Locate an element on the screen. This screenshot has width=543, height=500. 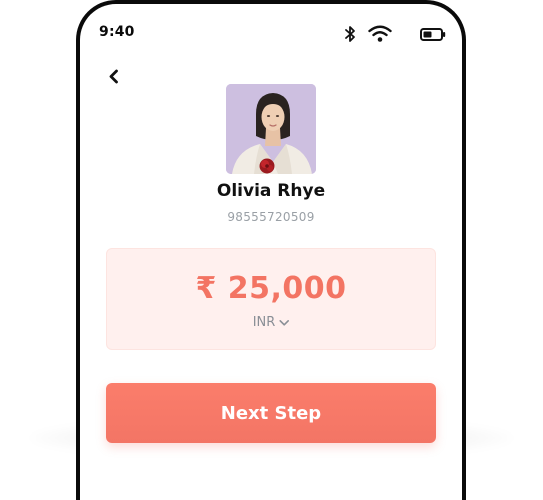
amount-card: ₹ 25,000 INR is located at coordinates (271, 299).